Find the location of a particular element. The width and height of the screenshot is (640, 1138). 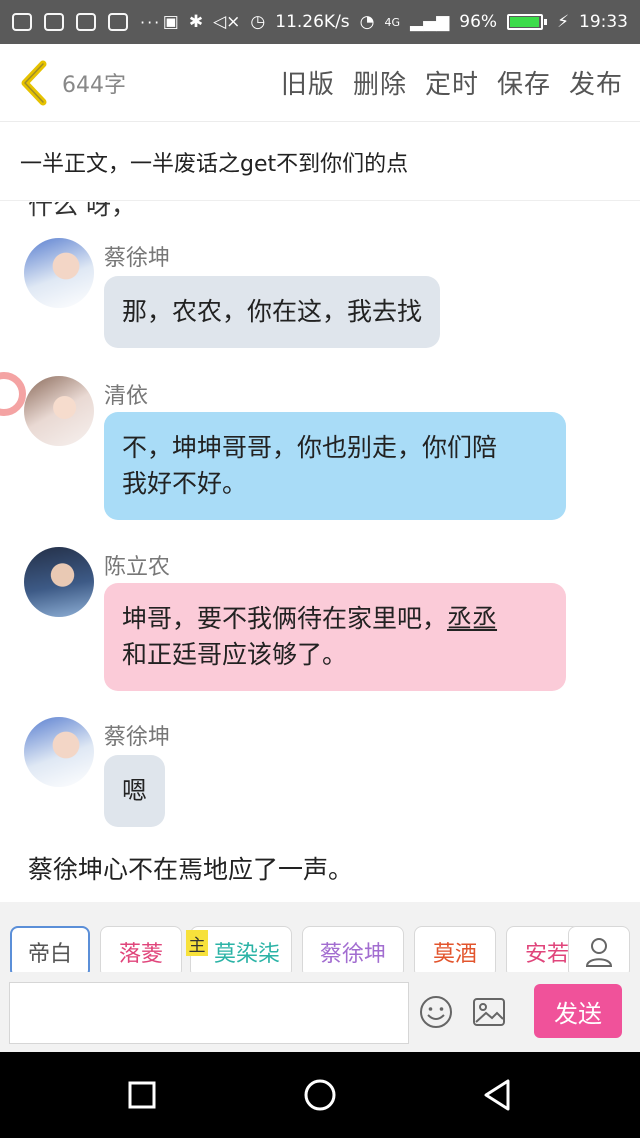

system-nav-bar is located at coordinates (320, 1095).